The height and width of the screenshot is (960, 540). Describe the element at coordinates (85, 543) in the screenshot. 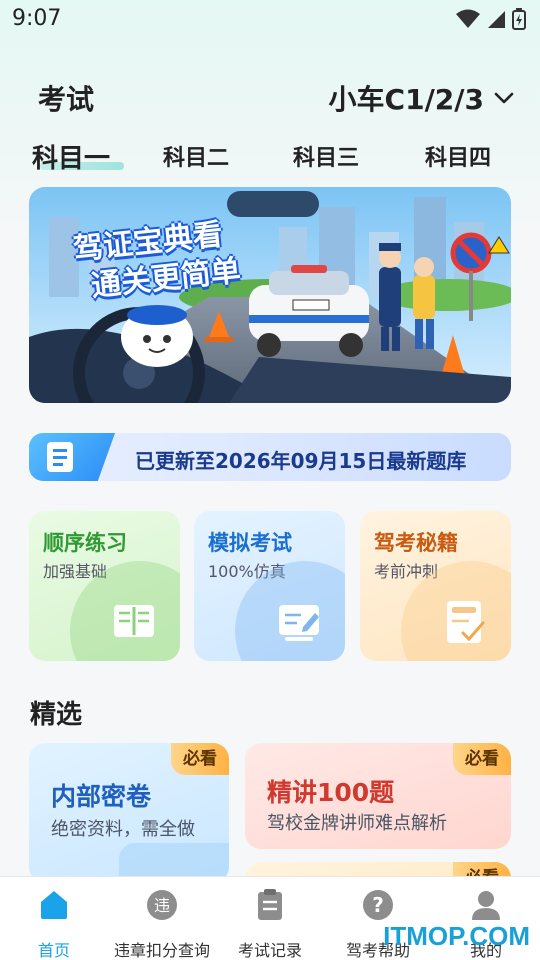

I see `feature-title: 顺序练习` at that location.